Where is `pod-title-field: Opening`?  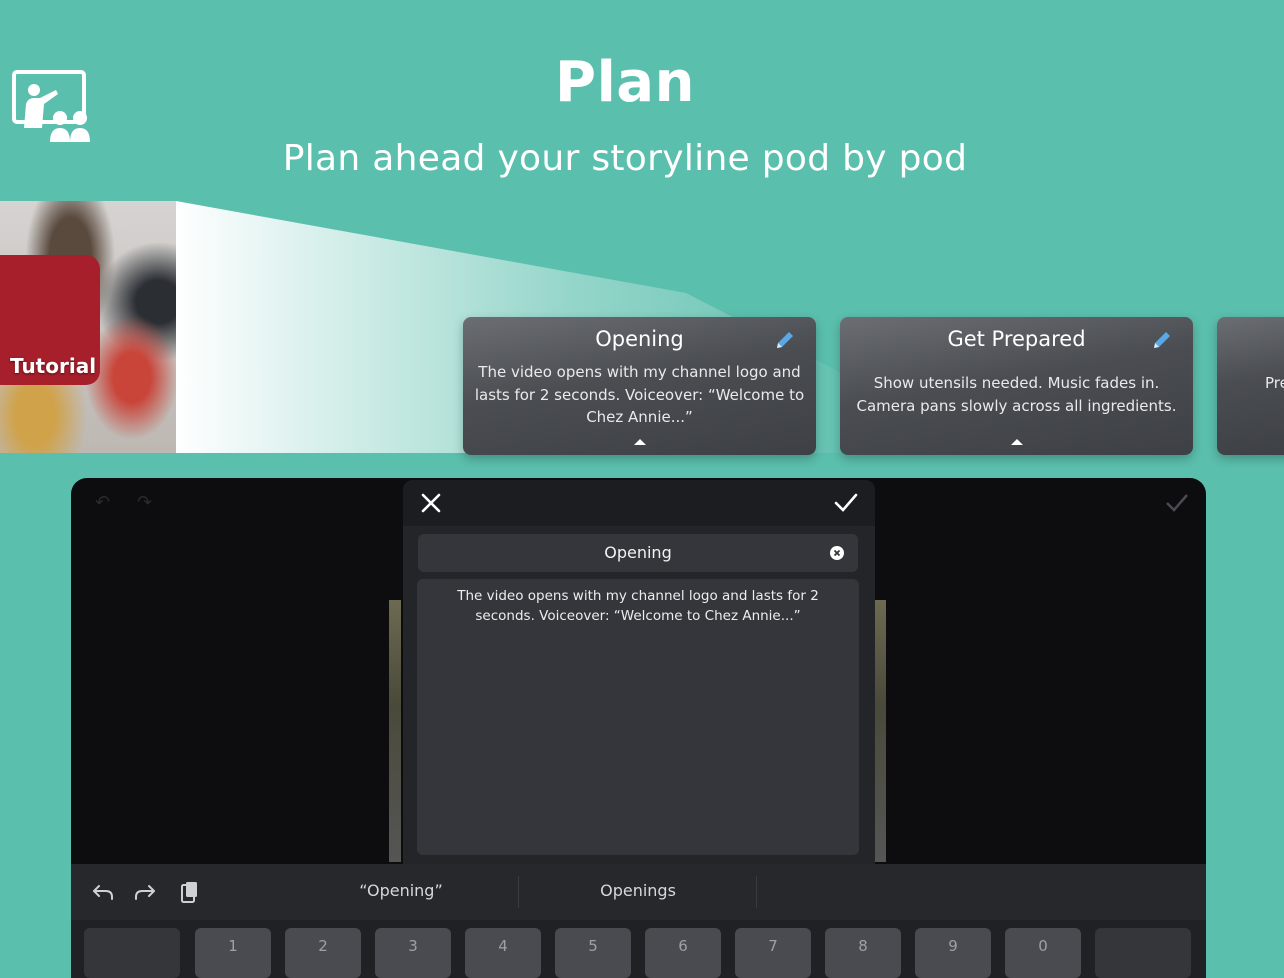 pod-title-field: Opening is located at coordinates (638, 553).